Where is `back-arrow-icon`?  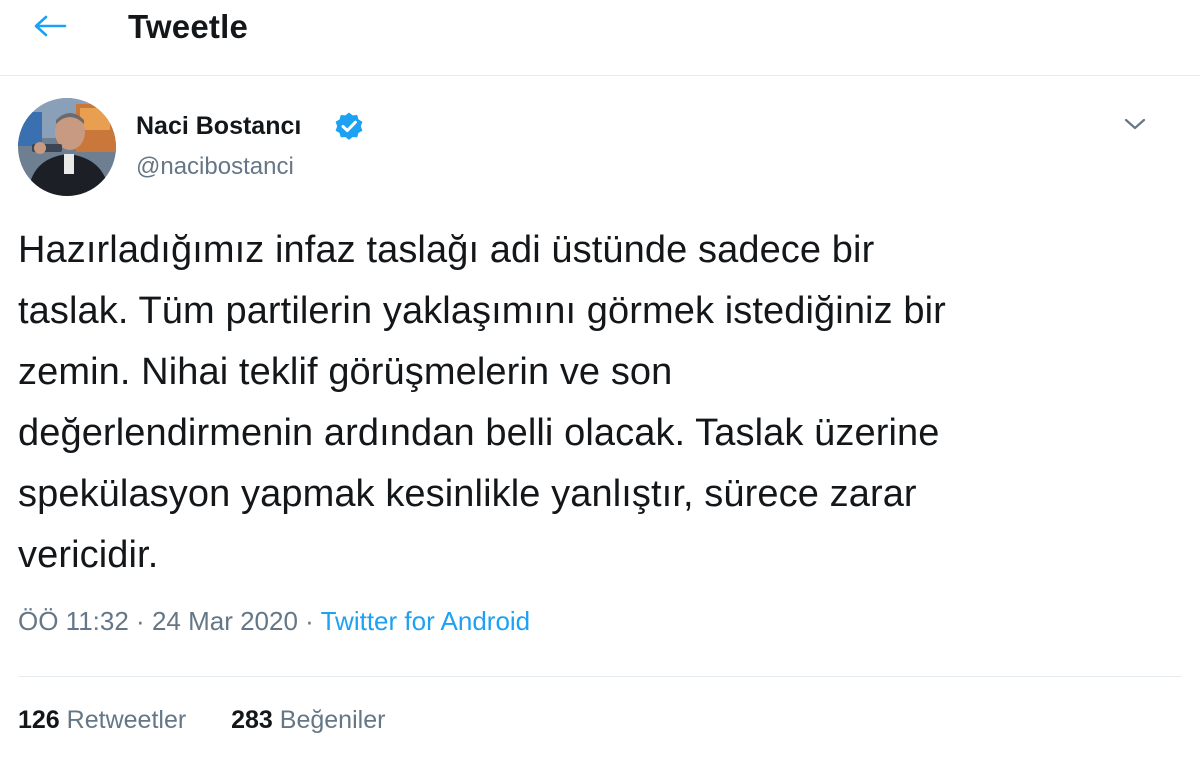 back-arrow-icon is located at coordinates (50, 26).